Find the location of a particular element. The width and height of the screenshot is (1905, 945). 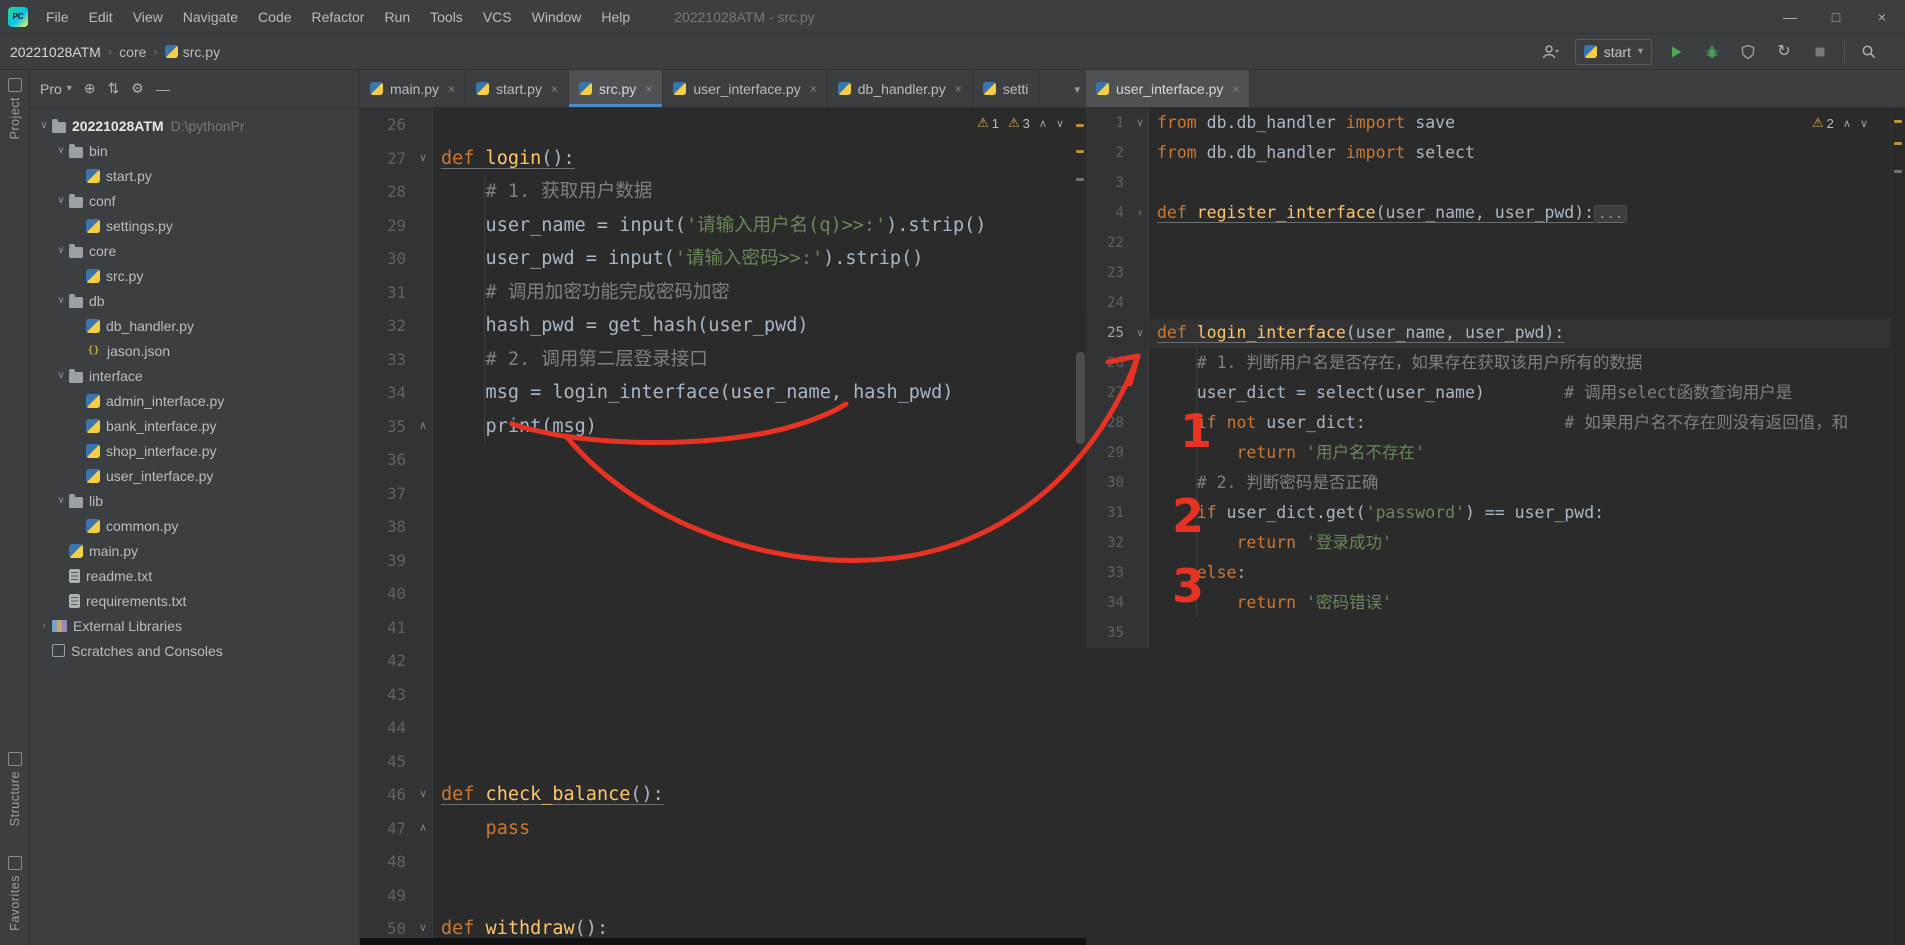

code-line: 2 from db.db_handler import select is located at coordinates (1488, 153).